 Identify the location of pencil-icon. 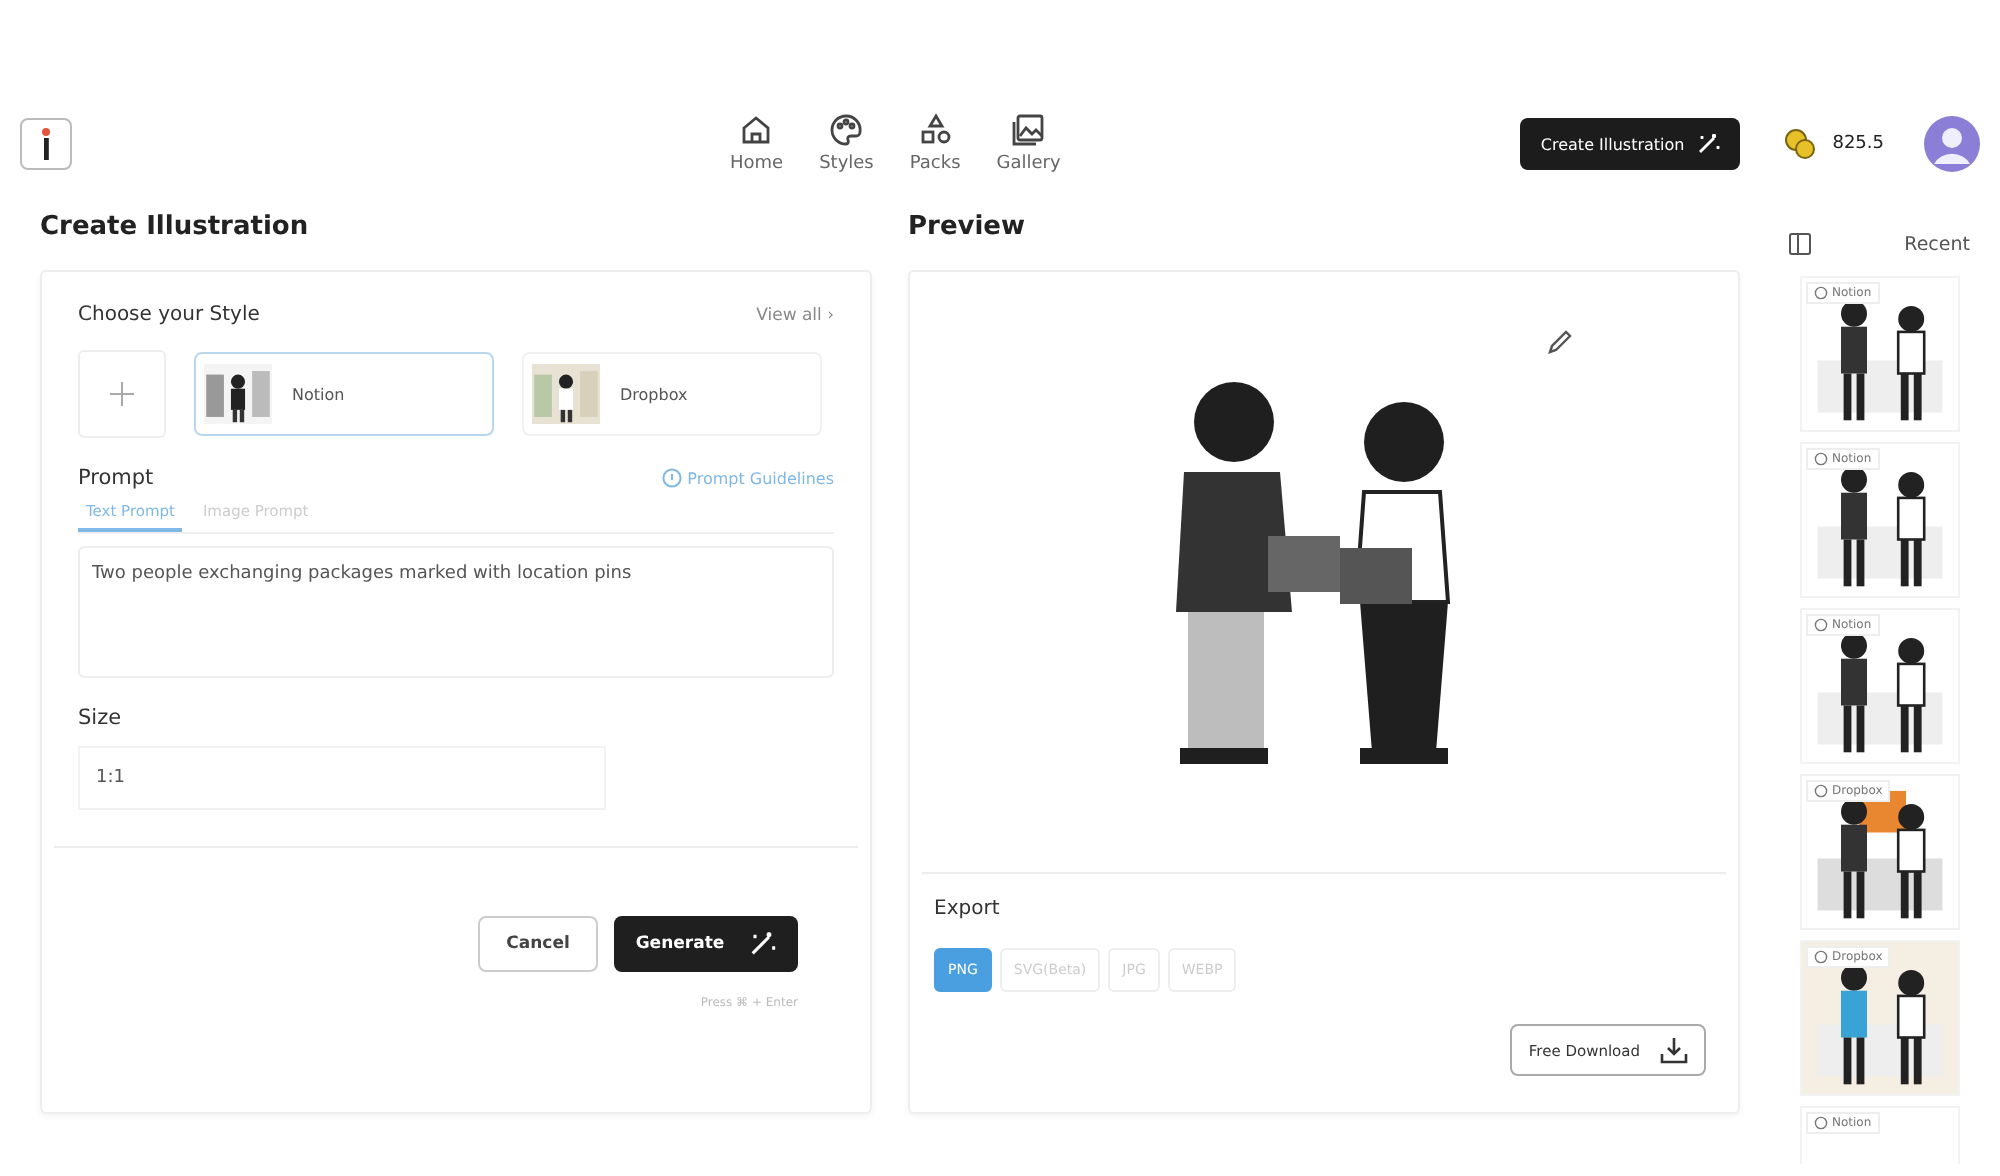
(1560, 342).